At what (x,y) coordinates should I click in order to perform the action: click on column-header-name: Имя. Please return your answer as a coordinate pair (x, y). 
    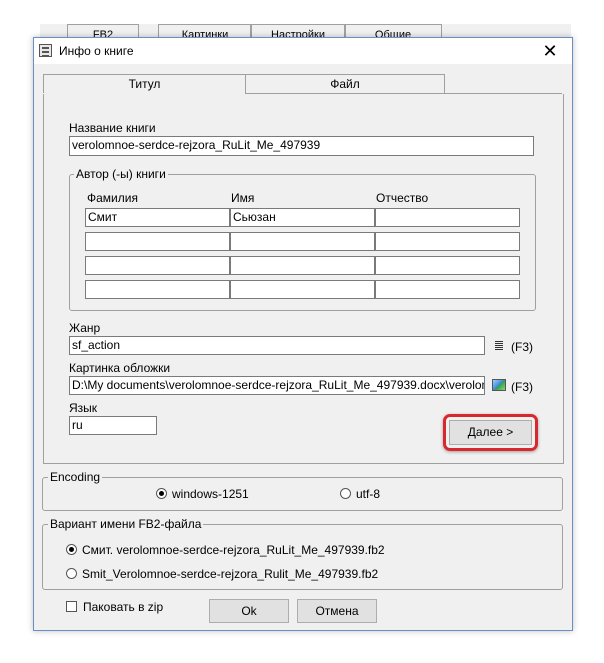
    Looking at the image, I should click on (243, 198).